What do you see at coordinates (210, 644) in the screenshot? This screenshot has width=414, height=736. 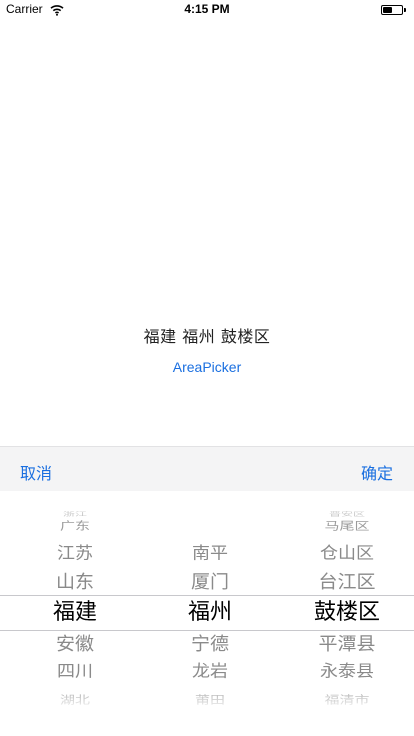 I see `city-row: 宁德` at bounding box center [210, 644].